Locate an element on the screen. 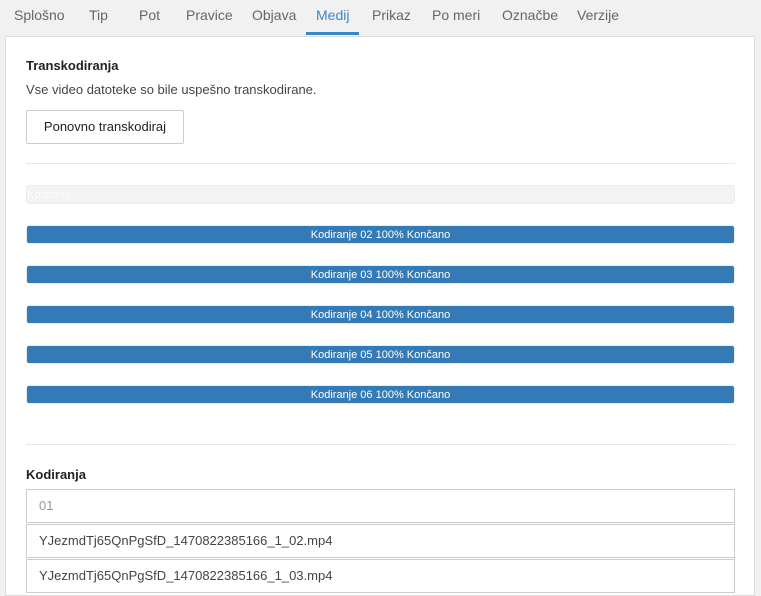 The image size is (761, 596). progress-bar-encoding-04: Kodiranje 04 100% Končano is located at coordinates (380, 314).